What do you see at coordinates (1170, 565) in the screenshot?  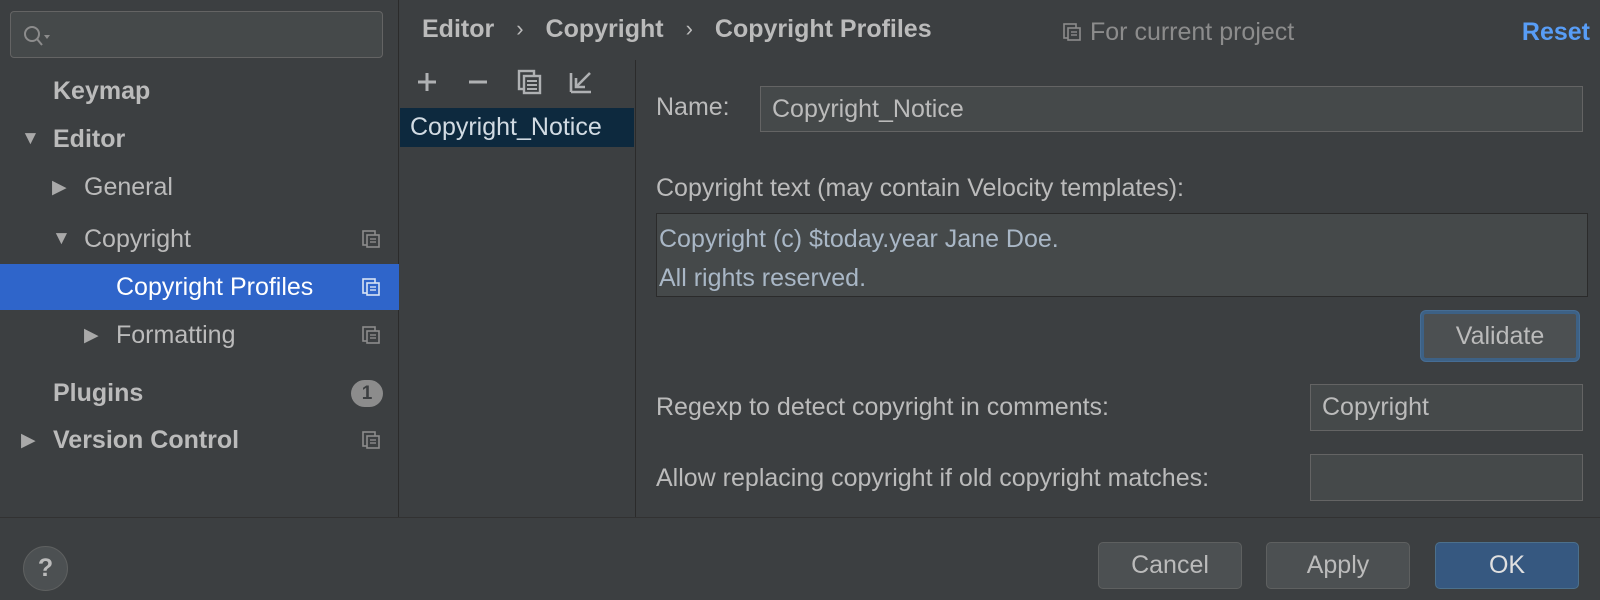 I see `cancel-button: Cancel` at bounding box center [1170, 565].